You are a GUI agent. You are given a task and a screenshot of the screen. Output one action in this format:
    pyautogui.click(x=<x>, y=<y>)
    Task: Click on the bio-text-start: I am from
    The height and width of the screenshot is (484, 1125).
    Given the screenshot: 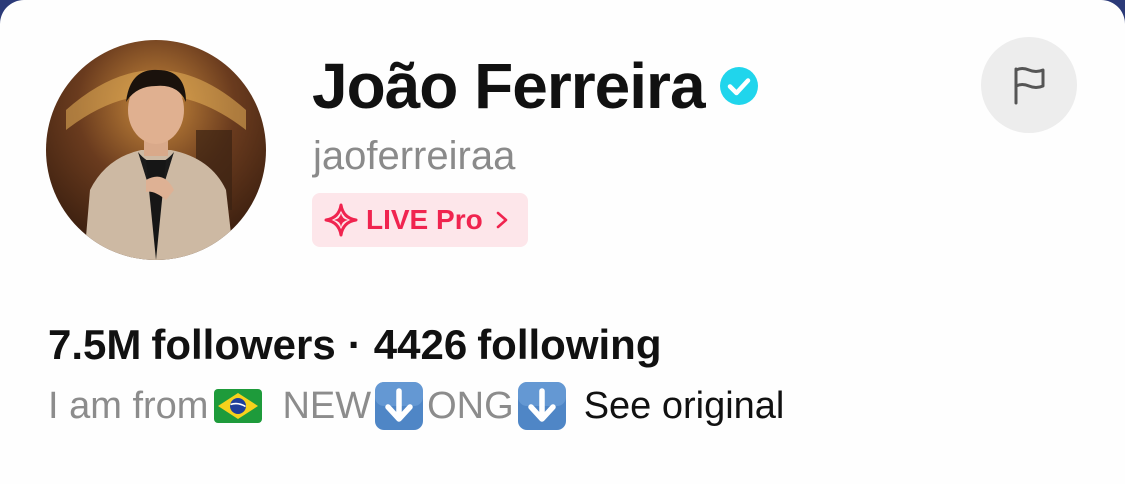 What is the action you would take?
    pyautogui.click(x=128, y=405)
    